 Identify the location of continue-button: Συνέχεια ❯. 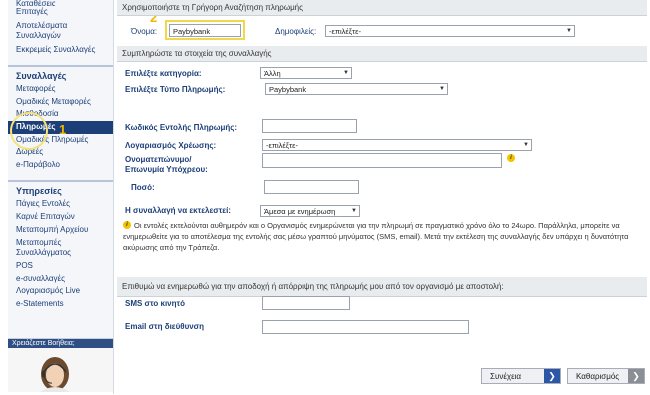
(521, 376).